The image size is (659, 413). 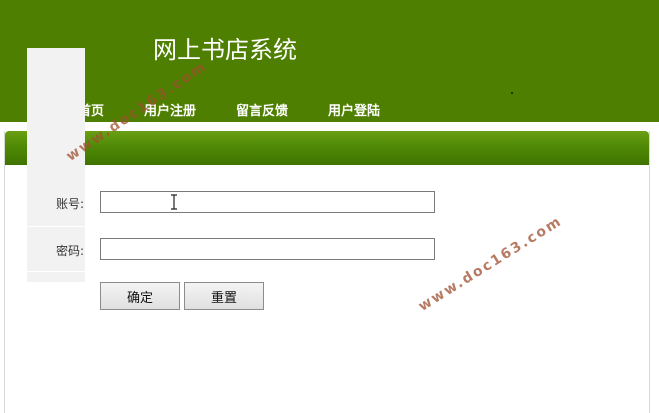 What do you see at coordinates (174, 202) in the screenshot?
I see `text-cursor-icon` at bounding box center [174, 202].